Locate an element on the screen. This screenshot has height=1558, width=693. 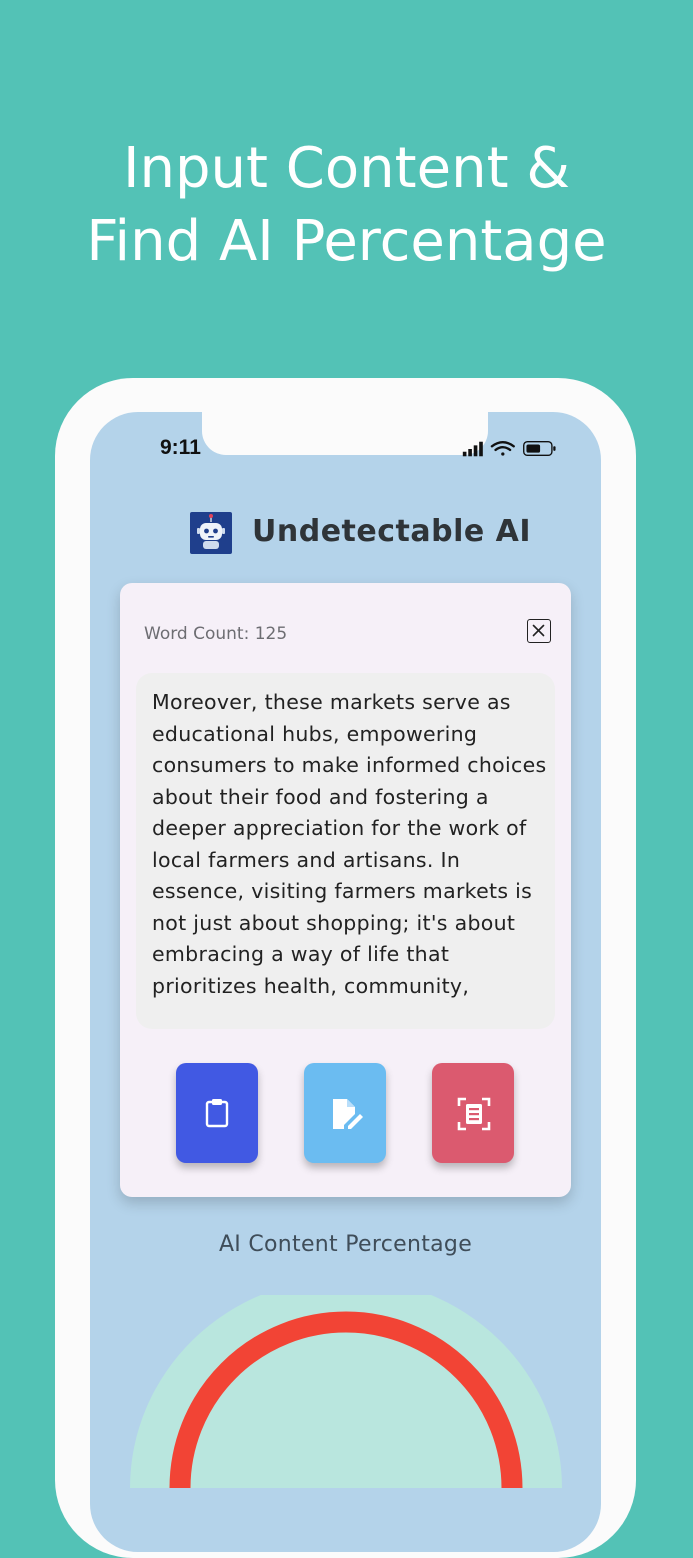
headline-line-2: Find AI Percentage is located at coordinates (346, 241).